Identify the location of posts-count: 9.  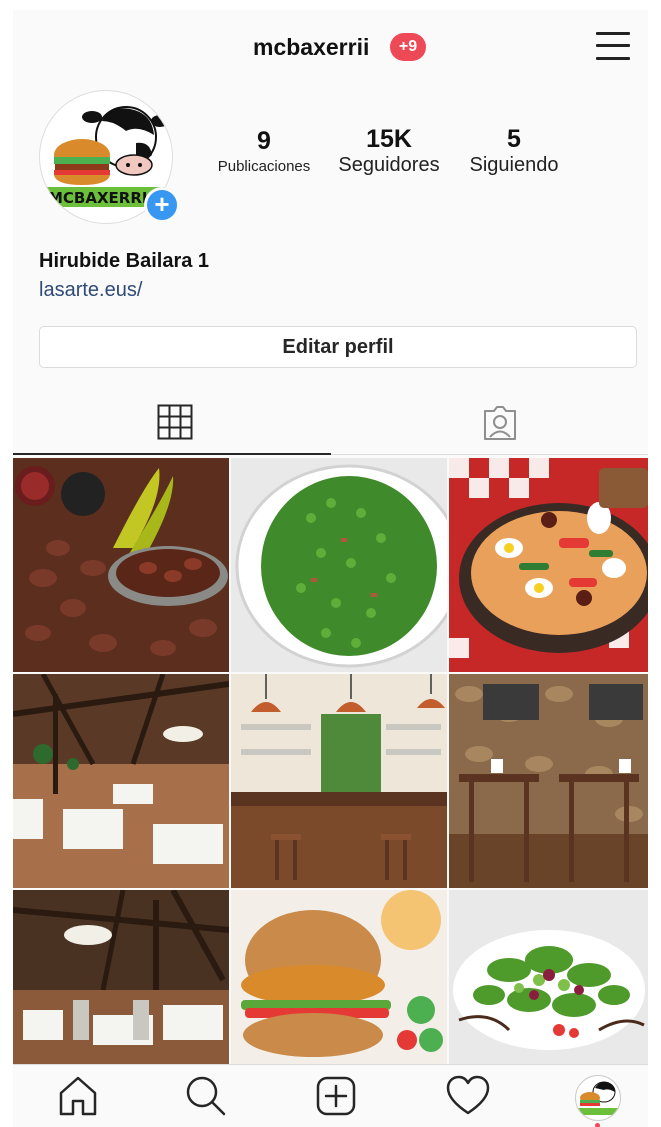
(264, 141).